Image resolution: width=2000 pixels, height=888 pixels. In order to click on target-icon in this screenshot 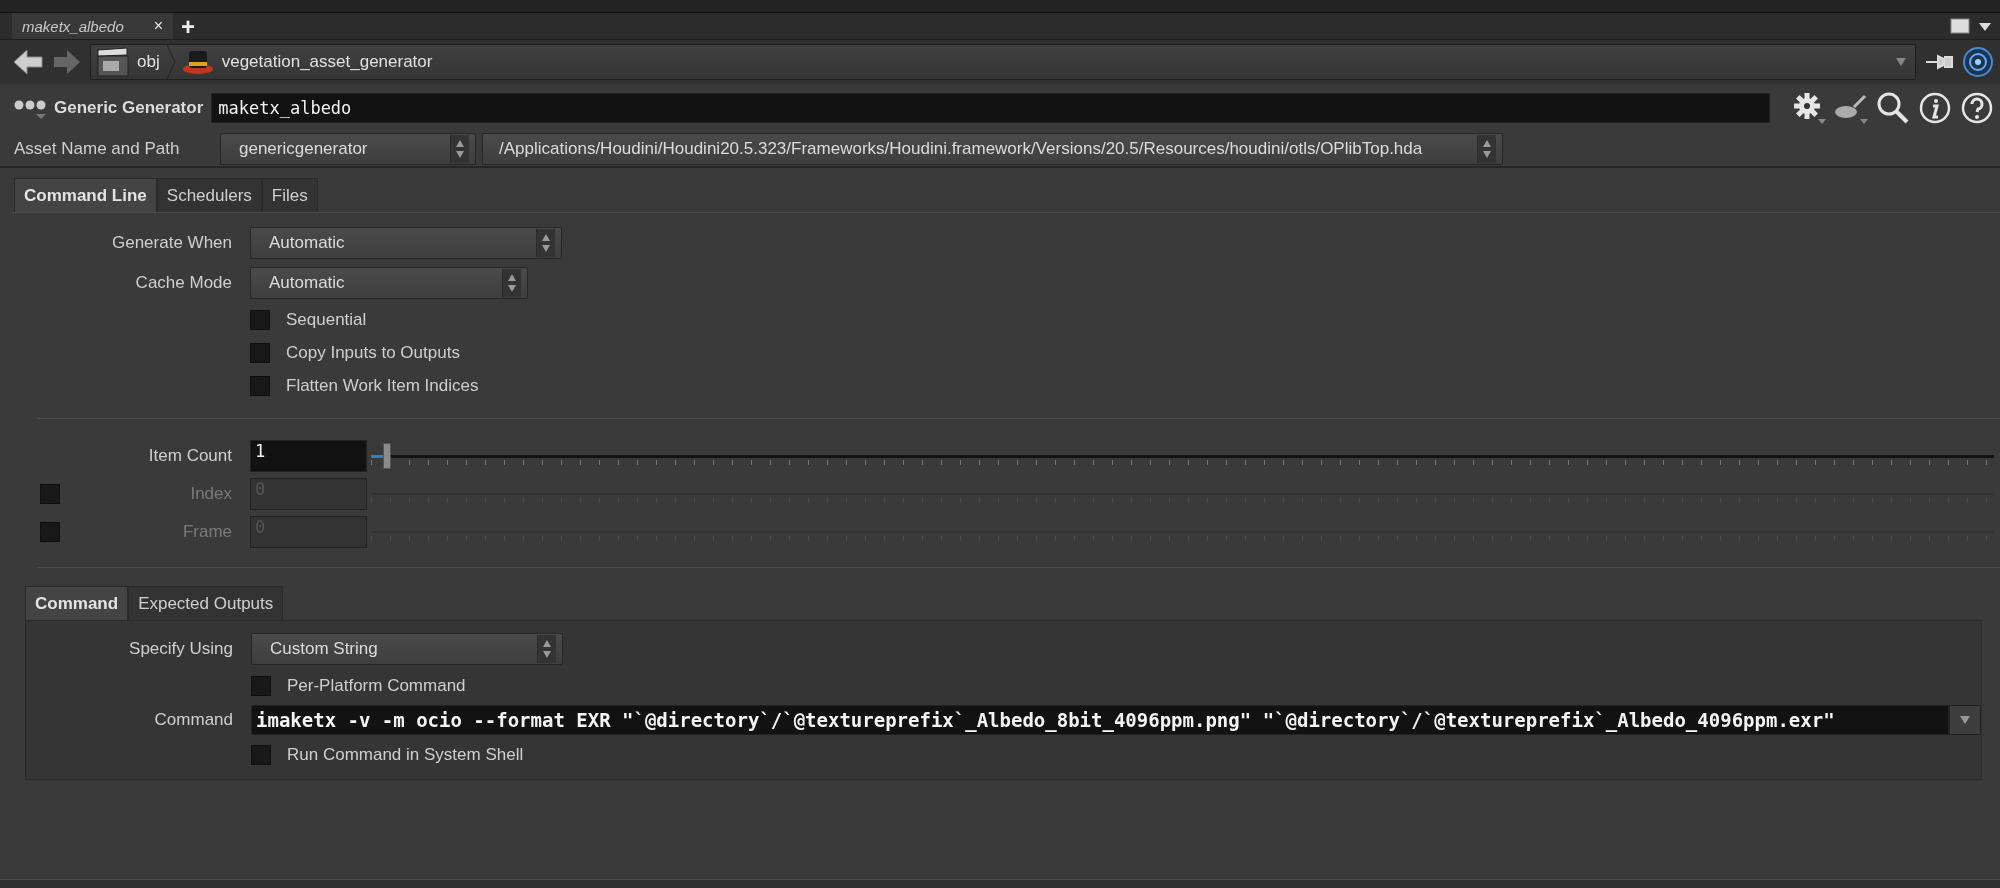, I will do `click(1978, 62)`.